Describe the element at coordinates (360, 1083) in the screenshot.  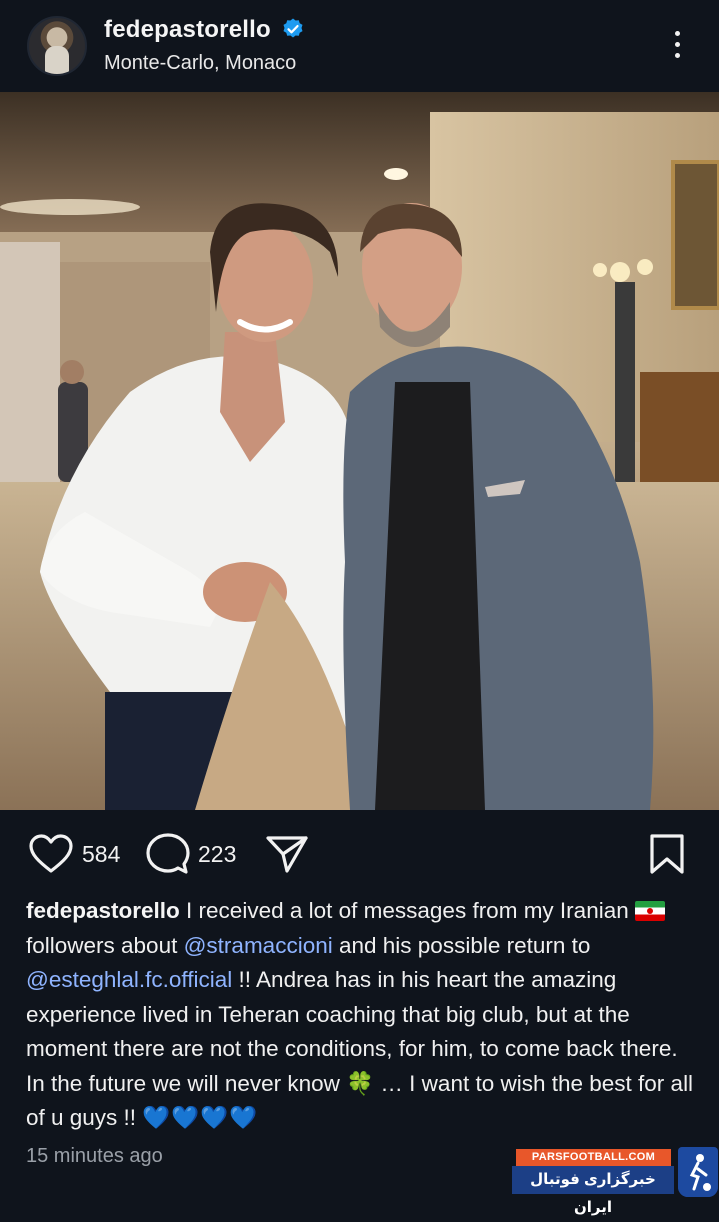
I see `clover-emoji: 🍀` at that location.